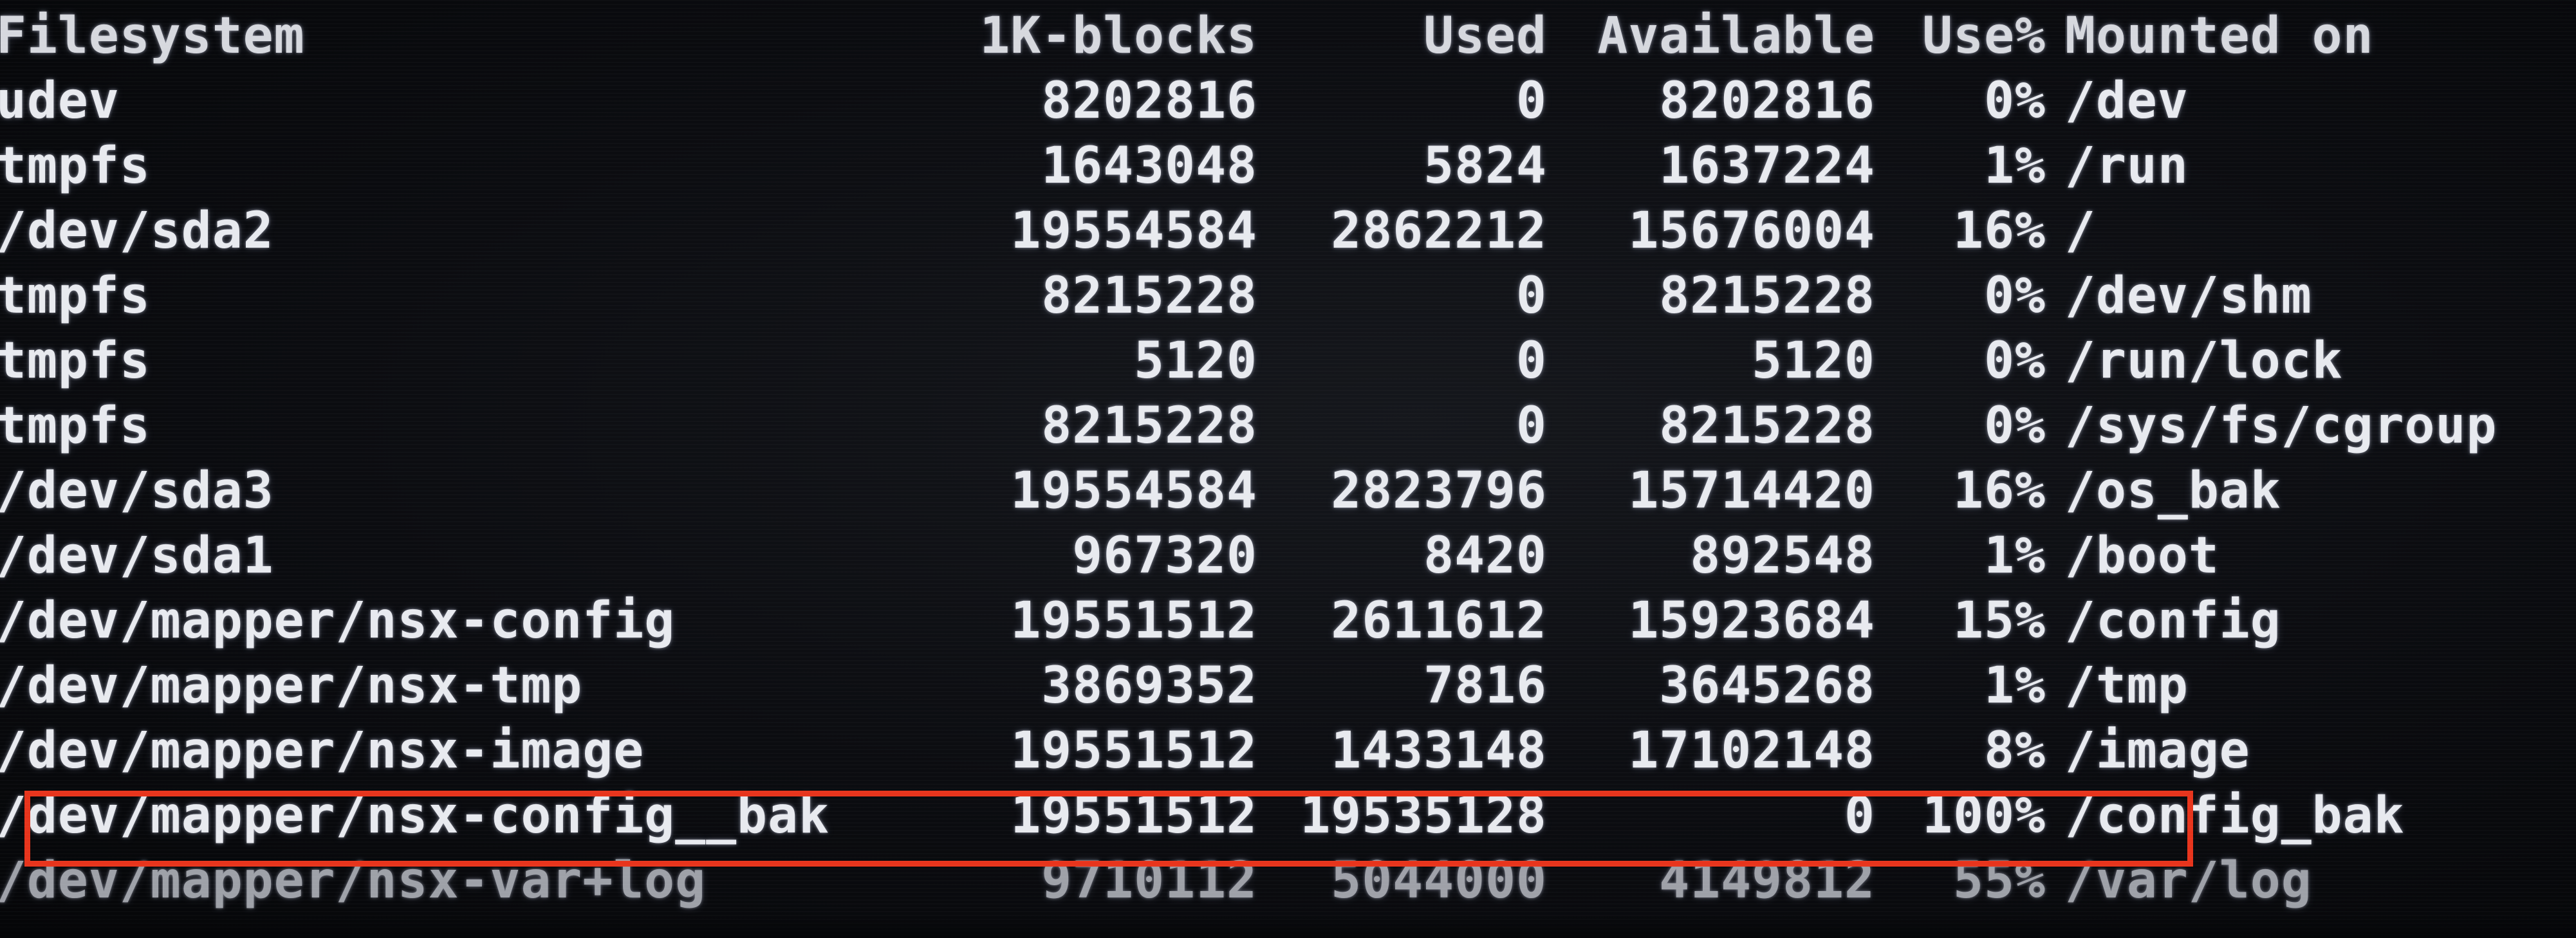 Image resolution: width=2576 pixels, height=938 pixels. I want to click on cell-available: 17102148, so click(1751, 751).